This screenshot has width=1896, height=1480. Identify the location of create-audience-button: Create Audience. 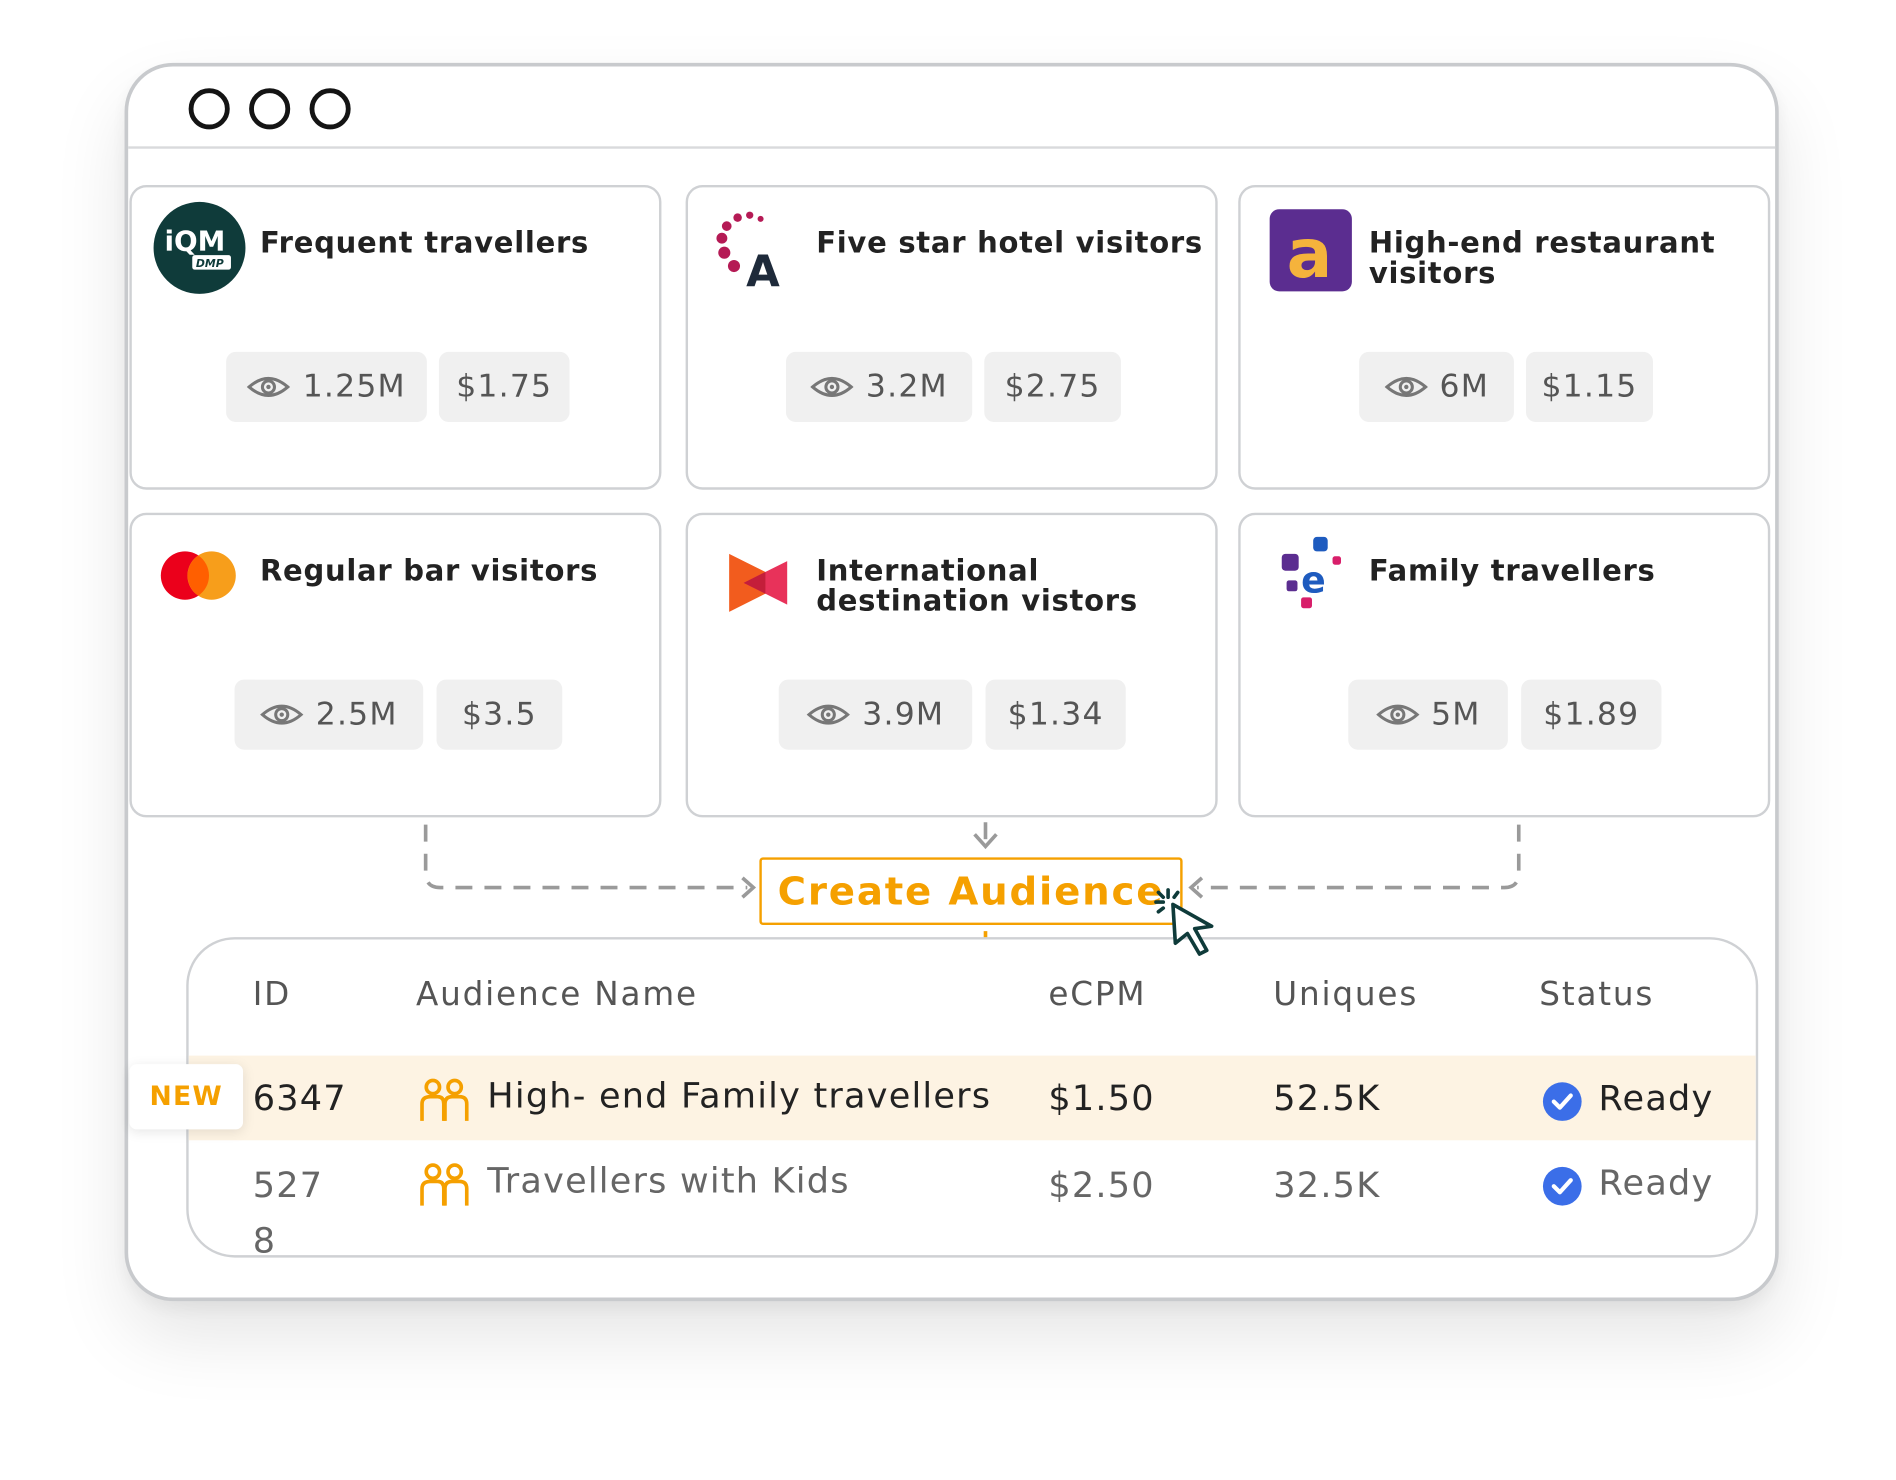
(971, 891).